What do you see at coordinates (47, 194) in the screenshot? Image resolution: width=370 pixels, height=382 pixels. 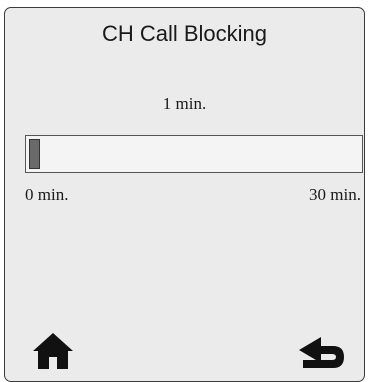 I see `slider-min-label: 0 min.` at bounding box center [47, 194].